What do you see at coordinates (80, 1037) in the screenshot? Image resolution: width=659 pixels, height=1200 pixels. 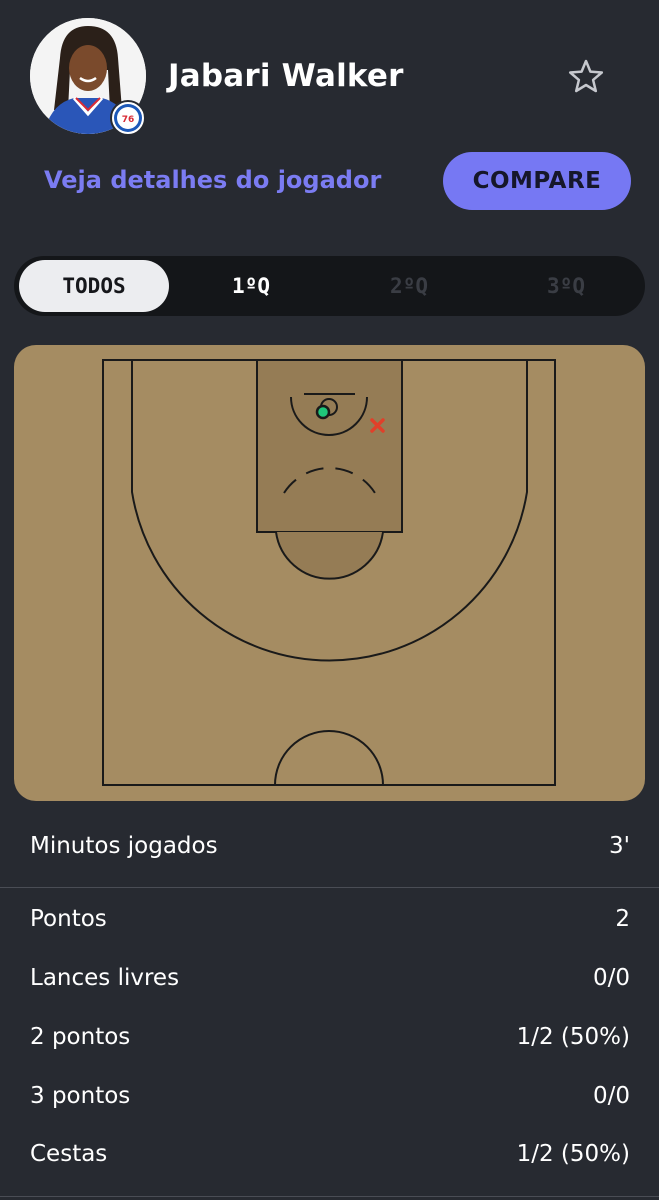 I see `stat-label: 2 pontos` at bounding box center [80, 1037].